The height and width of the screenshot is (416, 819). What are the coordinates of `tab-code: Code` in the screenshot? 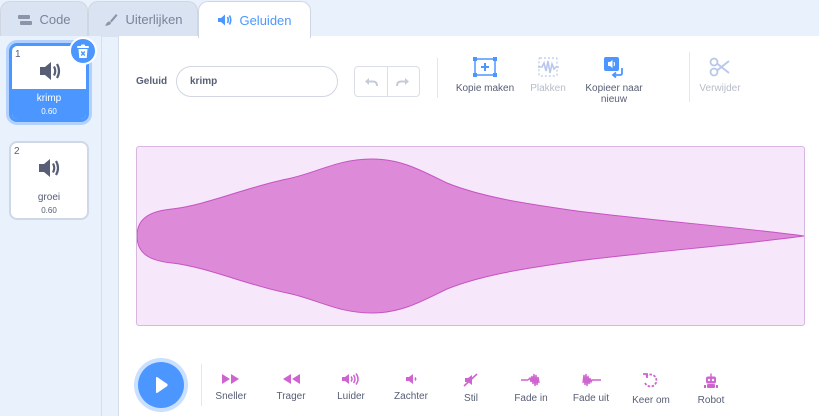 It's located at (44, 19).